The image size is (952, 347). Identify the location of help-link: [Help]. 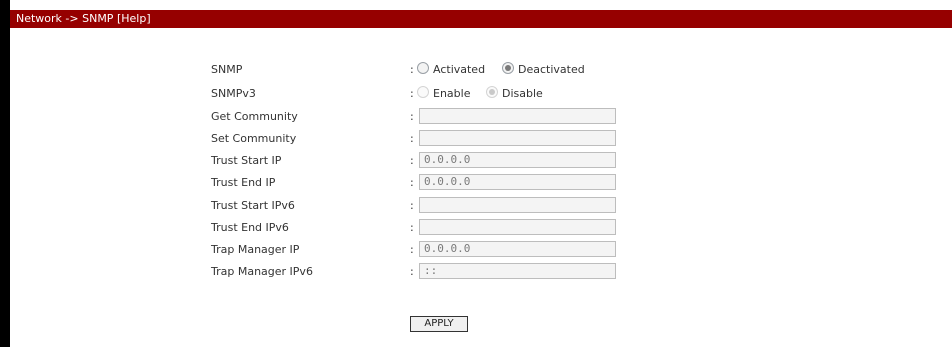
(134, 18).